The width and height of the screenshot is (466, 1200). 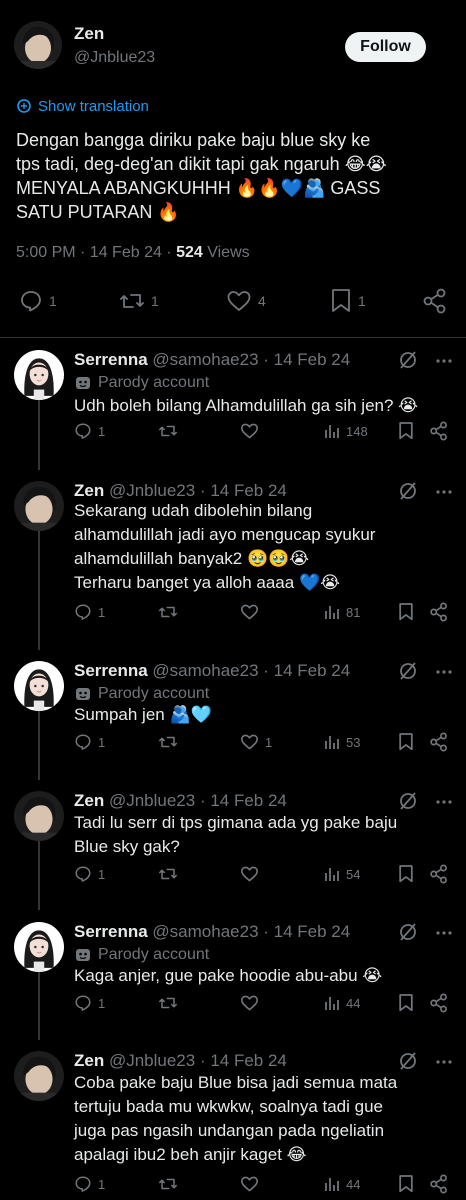 What do you see at coordinates (246, 301) in the screenshot?
I see `like-button: 4` at bounding box center [246, 301].